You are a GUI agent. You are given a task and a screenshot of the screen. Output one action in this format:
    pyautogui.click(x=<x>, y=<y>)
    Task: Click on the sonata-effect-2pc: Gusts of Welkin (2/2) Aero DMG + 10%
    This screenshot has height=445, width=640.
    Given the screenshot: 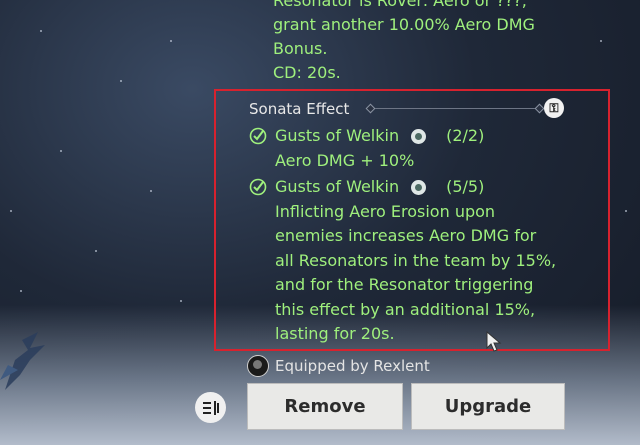 What is the action you would take?
    pyautogui.click(x=366, y=148)
    